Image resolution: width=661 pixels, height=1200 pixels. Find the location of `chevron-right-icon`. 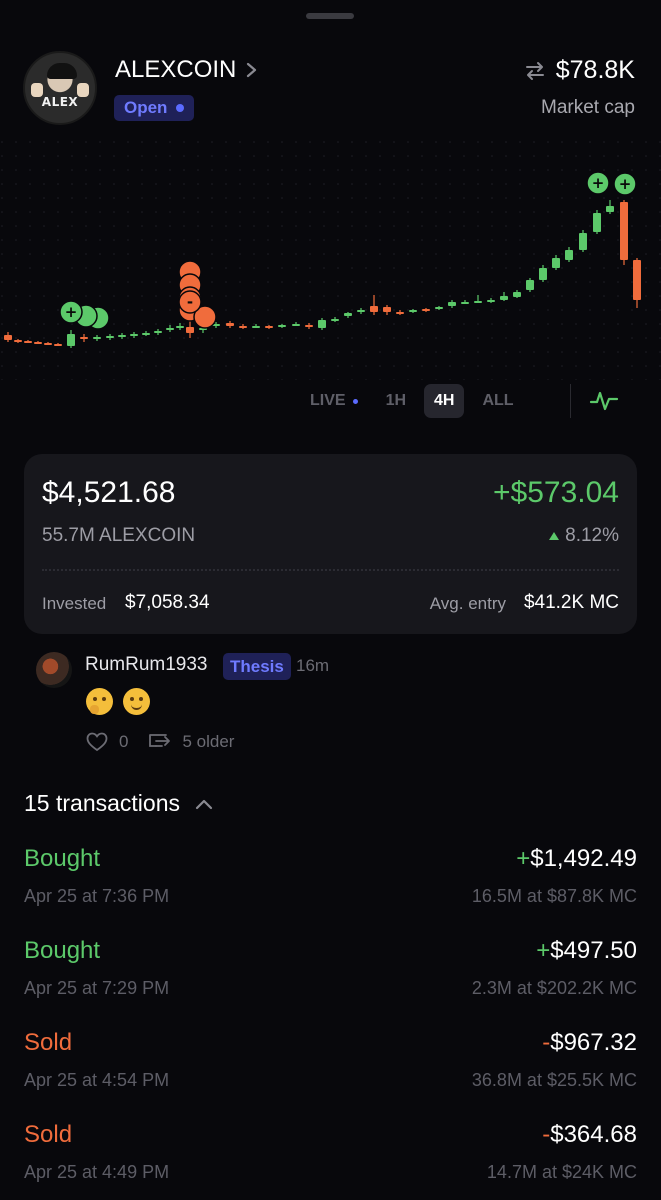

chevron-right-icon is located at coordinates (252, 70).